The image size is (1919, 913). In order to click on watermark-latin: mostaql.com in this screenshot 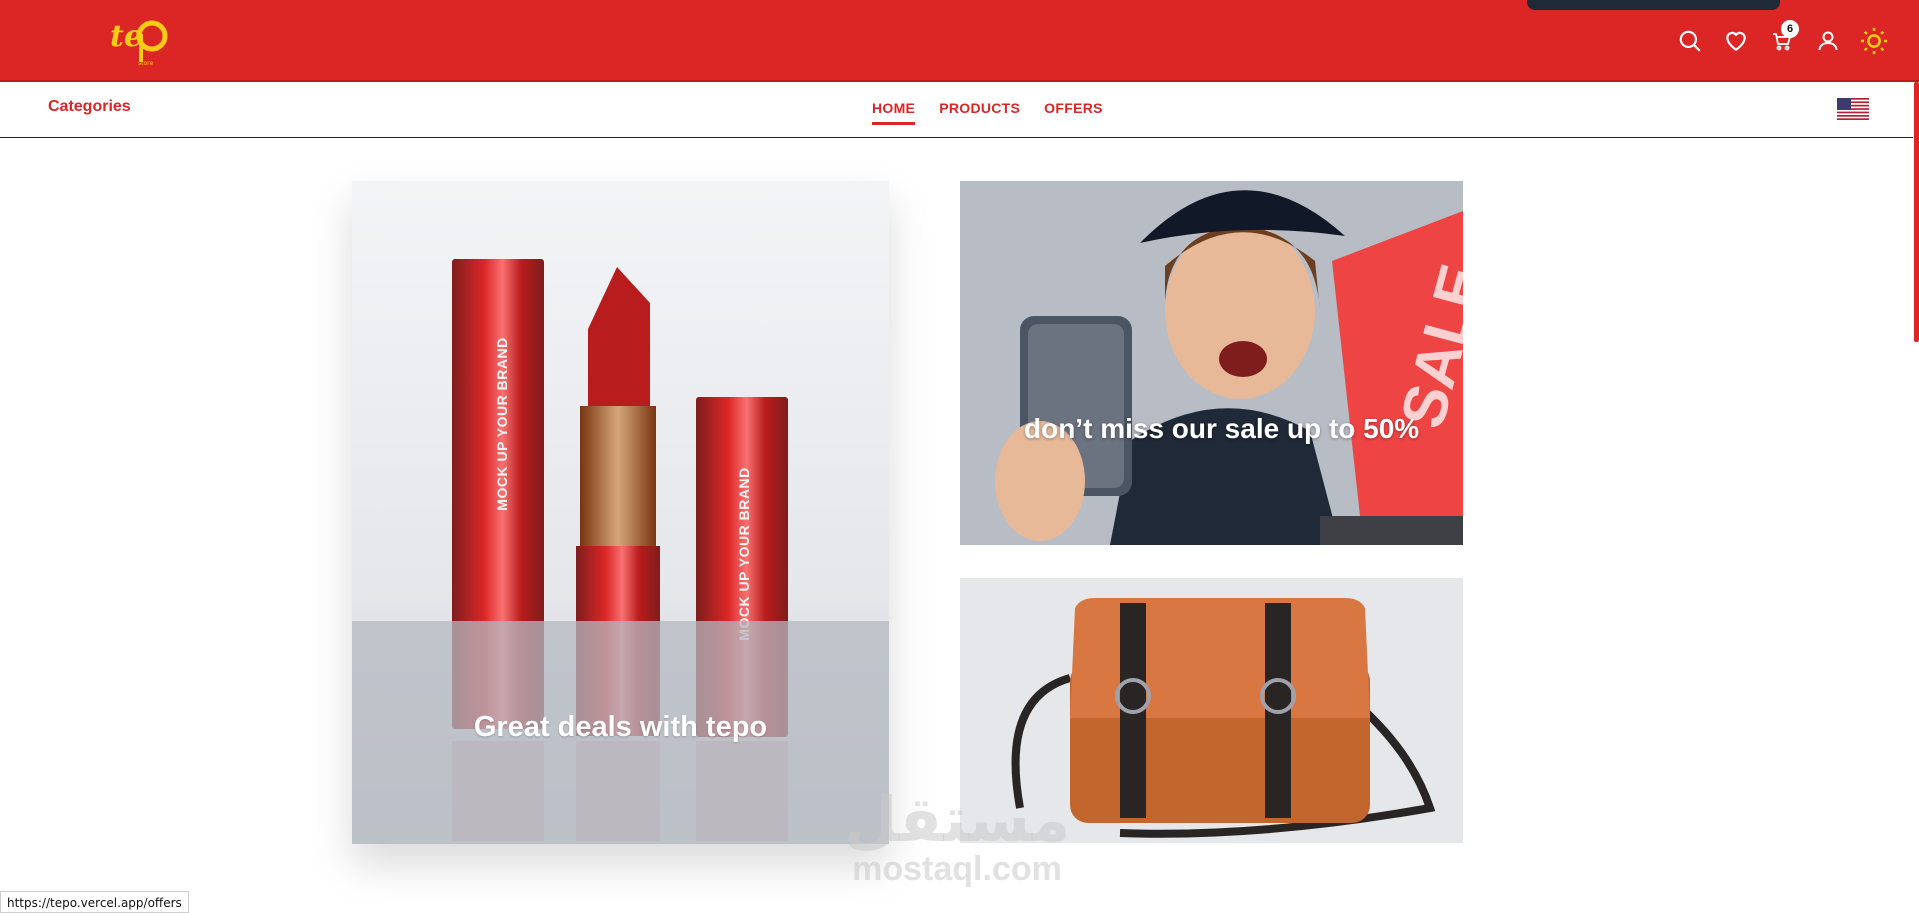, I will do `click(957, 869)`.